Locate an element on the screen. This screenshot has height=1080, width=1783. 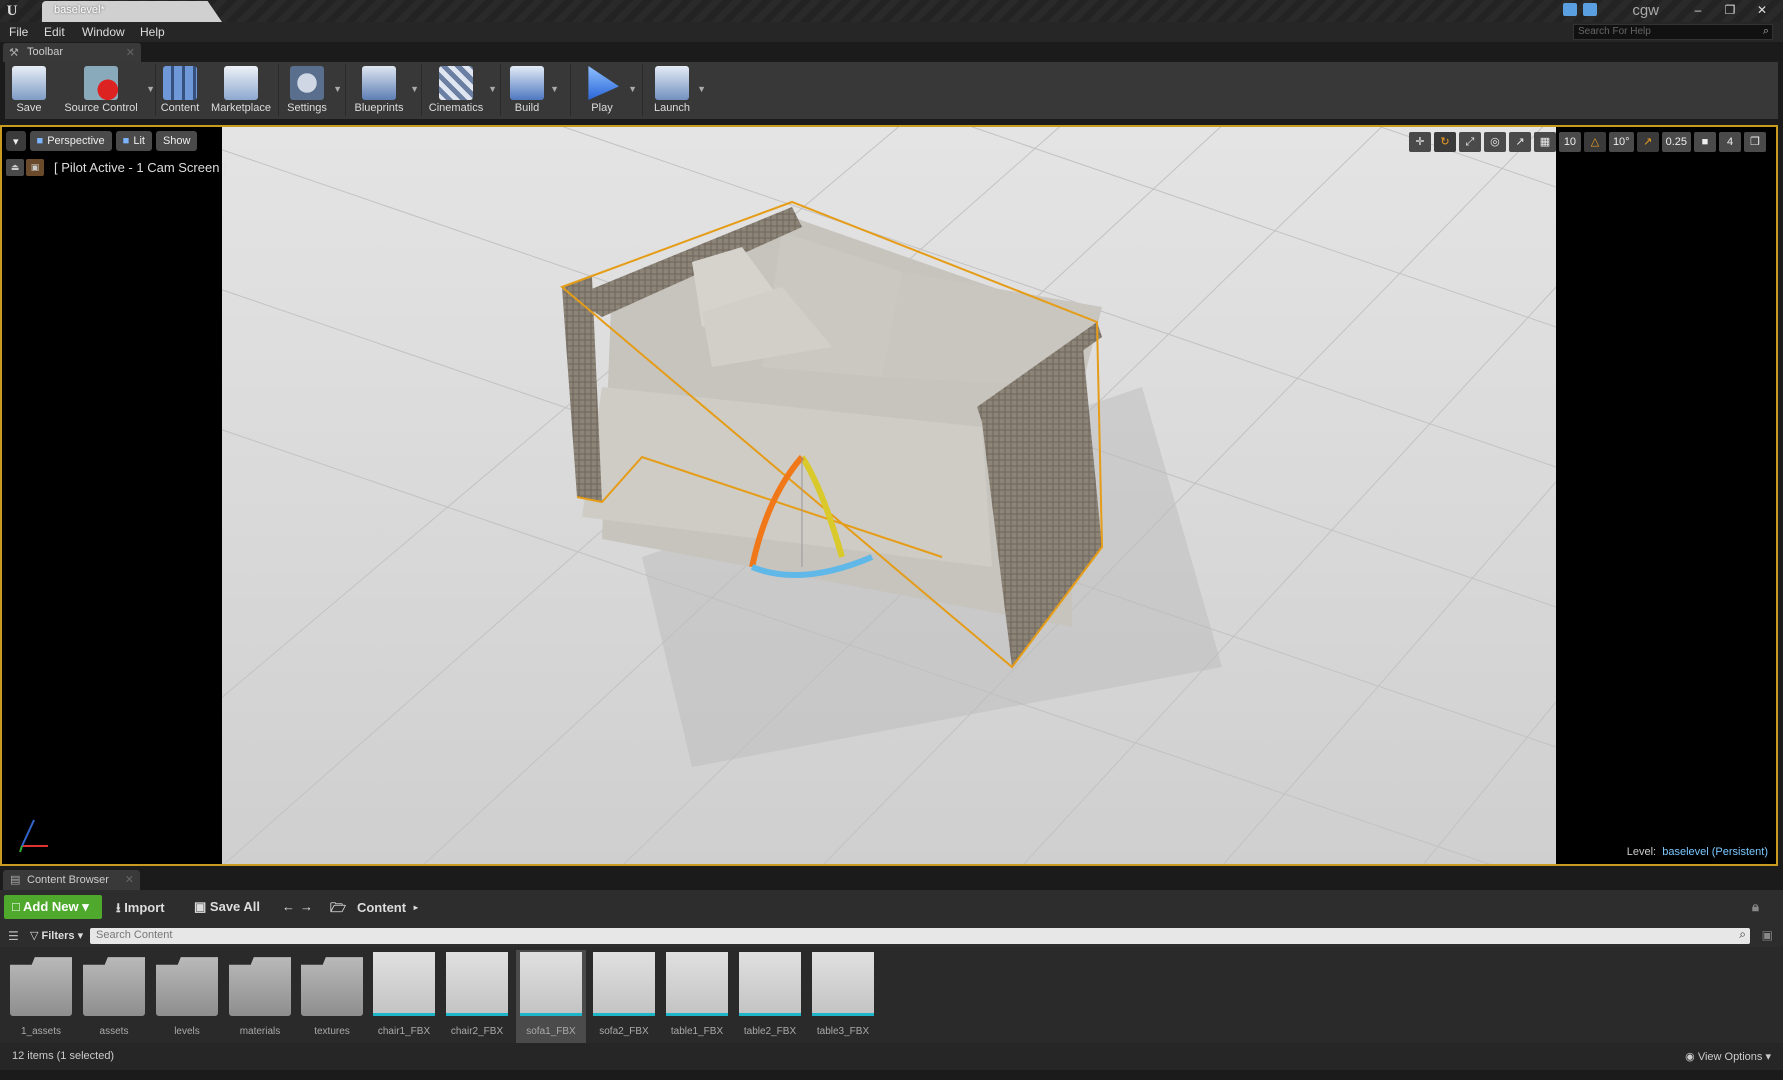
marketplace-label: Marketplace is located at coordinates (241, 108).